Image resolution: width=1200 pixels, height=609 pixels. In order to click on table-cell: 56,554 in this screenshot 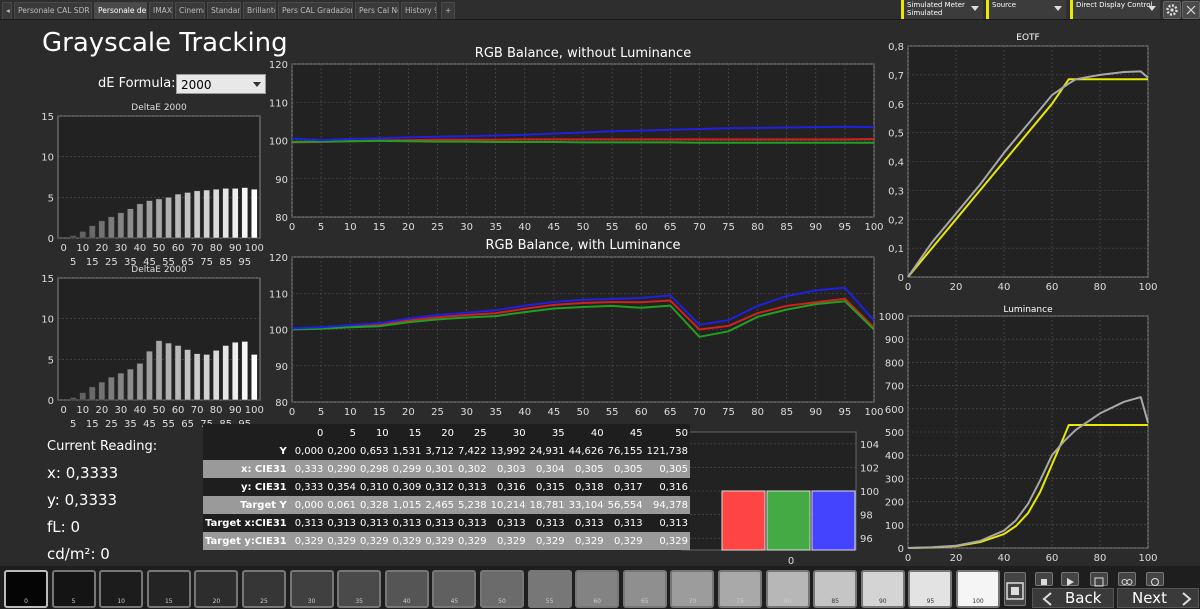, I will do `click(625, 505)`.